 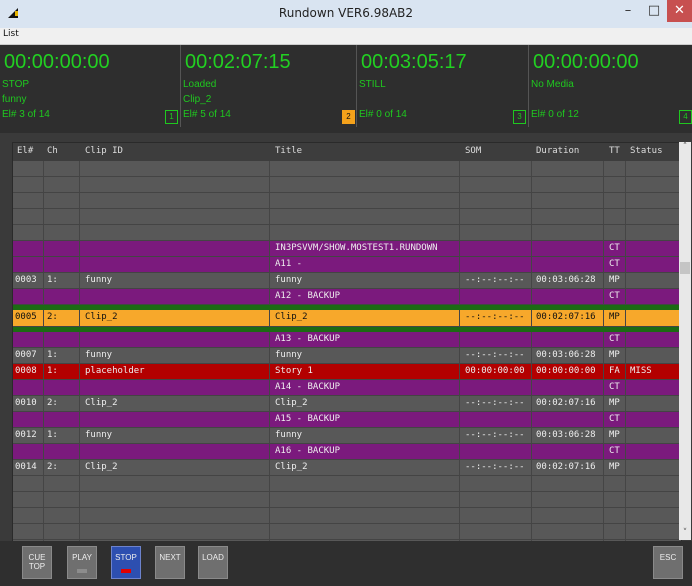 I want to click on button-label: CUE TOP, so click(x=37, y=562).